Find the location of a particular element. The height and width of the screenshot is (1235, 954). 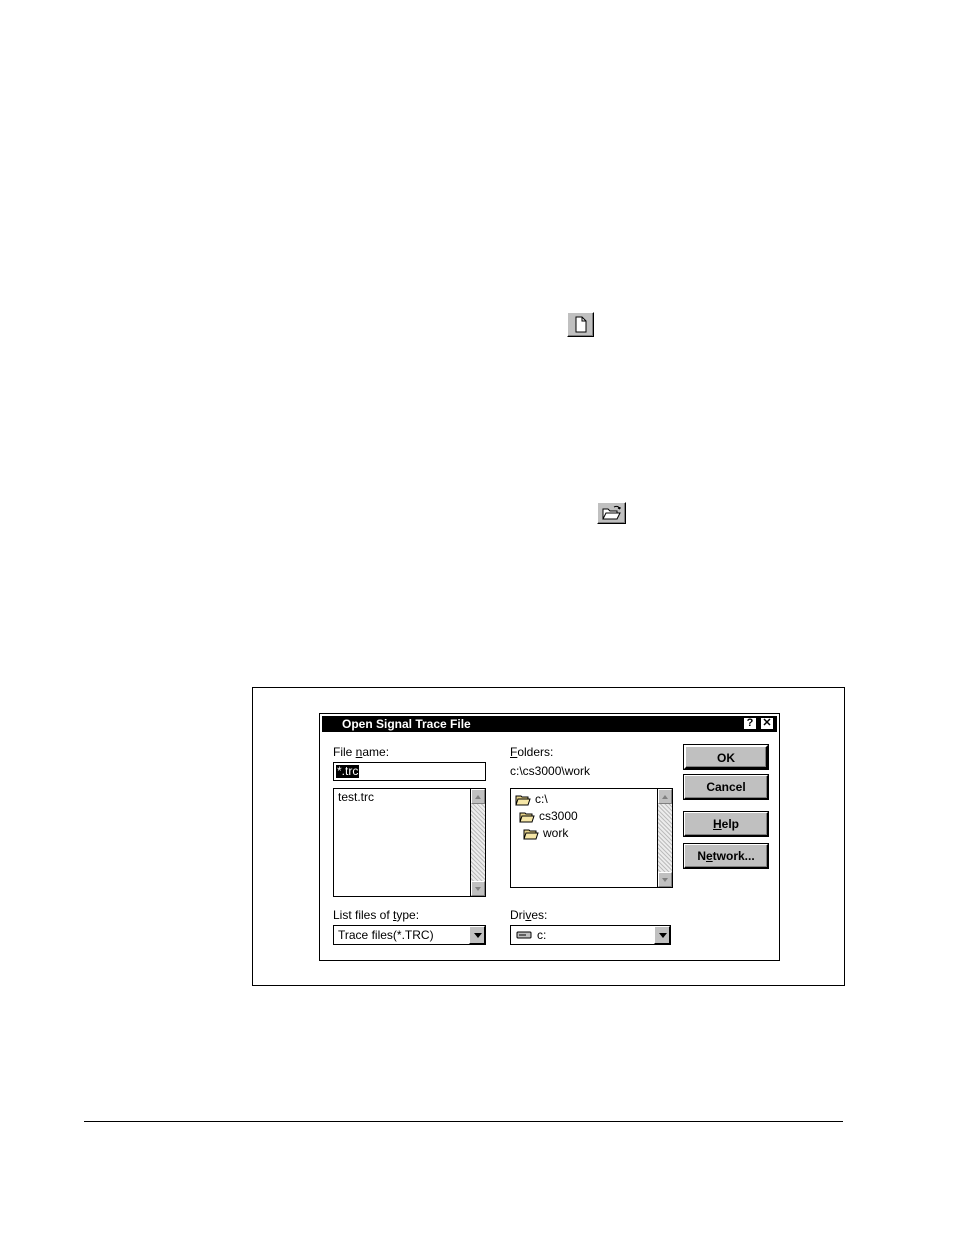

file-type-select: Trace files(*.TRC) is located at coordinates (409, 935).